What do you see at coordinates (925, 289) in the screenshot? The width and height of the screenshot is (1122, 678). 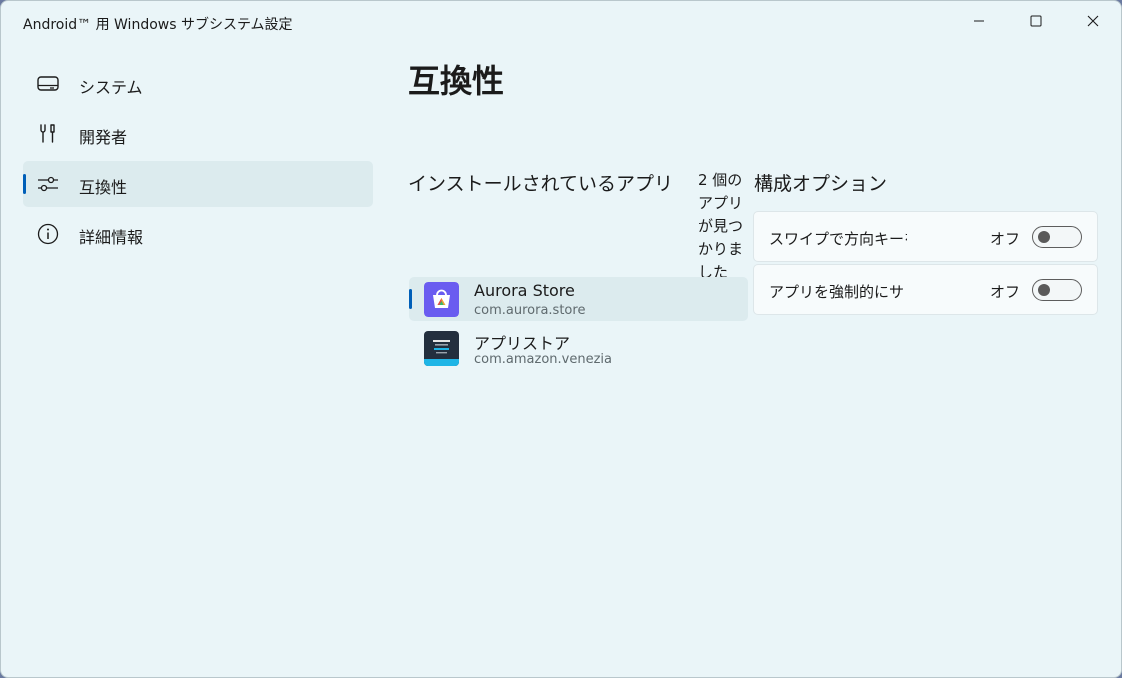 I see `option-force-app-size: アプリを強制的にサ オフ` at bounding box center [925, 289].